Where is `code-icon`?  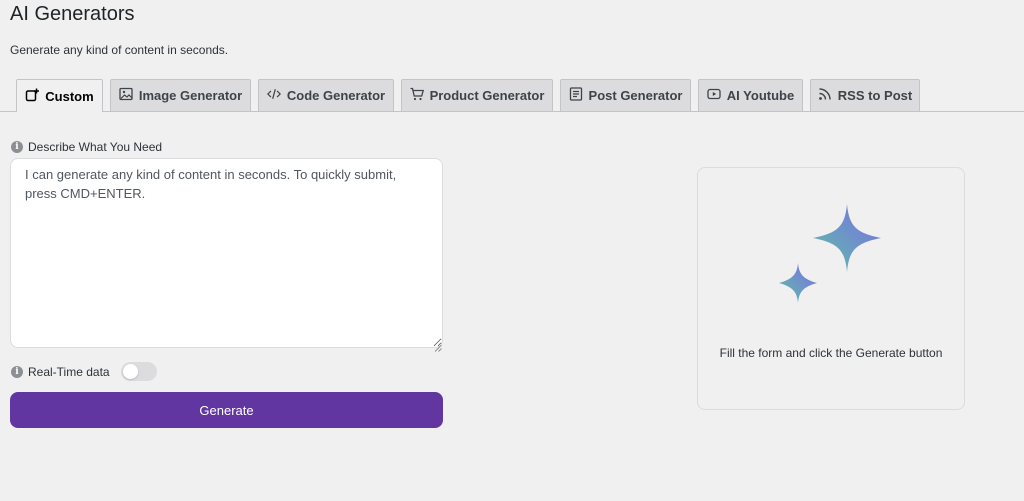 code-icon is located at coordinates (273, 95).